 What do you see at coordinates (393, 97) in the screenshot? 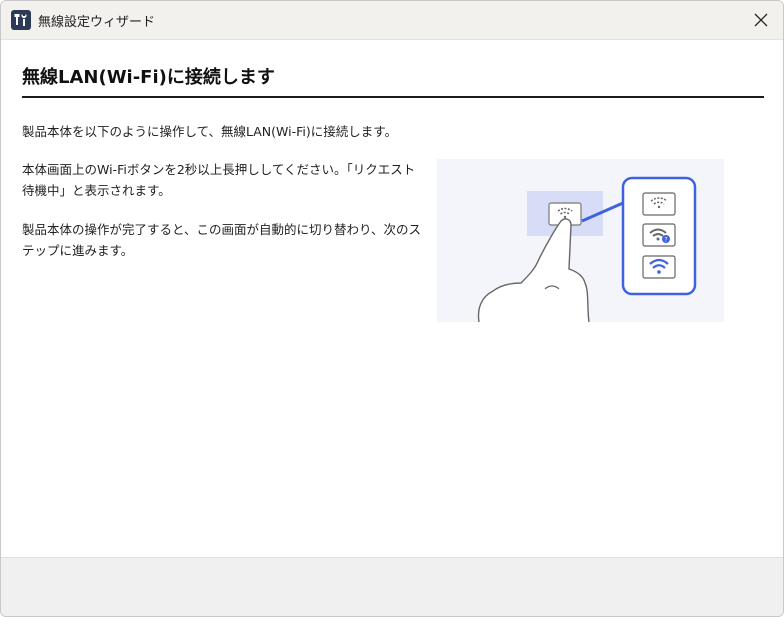
I see `title-divider` at bounding box center [393, 97].